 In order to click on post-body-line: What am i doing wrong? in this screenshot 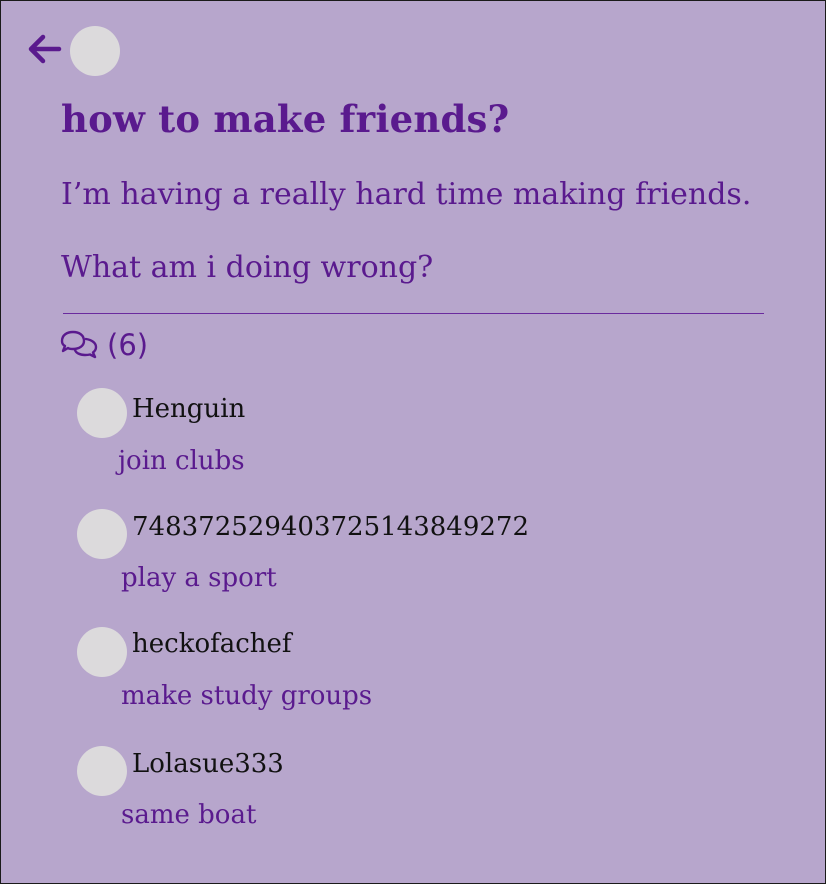, I will do `click(247, 267)`.